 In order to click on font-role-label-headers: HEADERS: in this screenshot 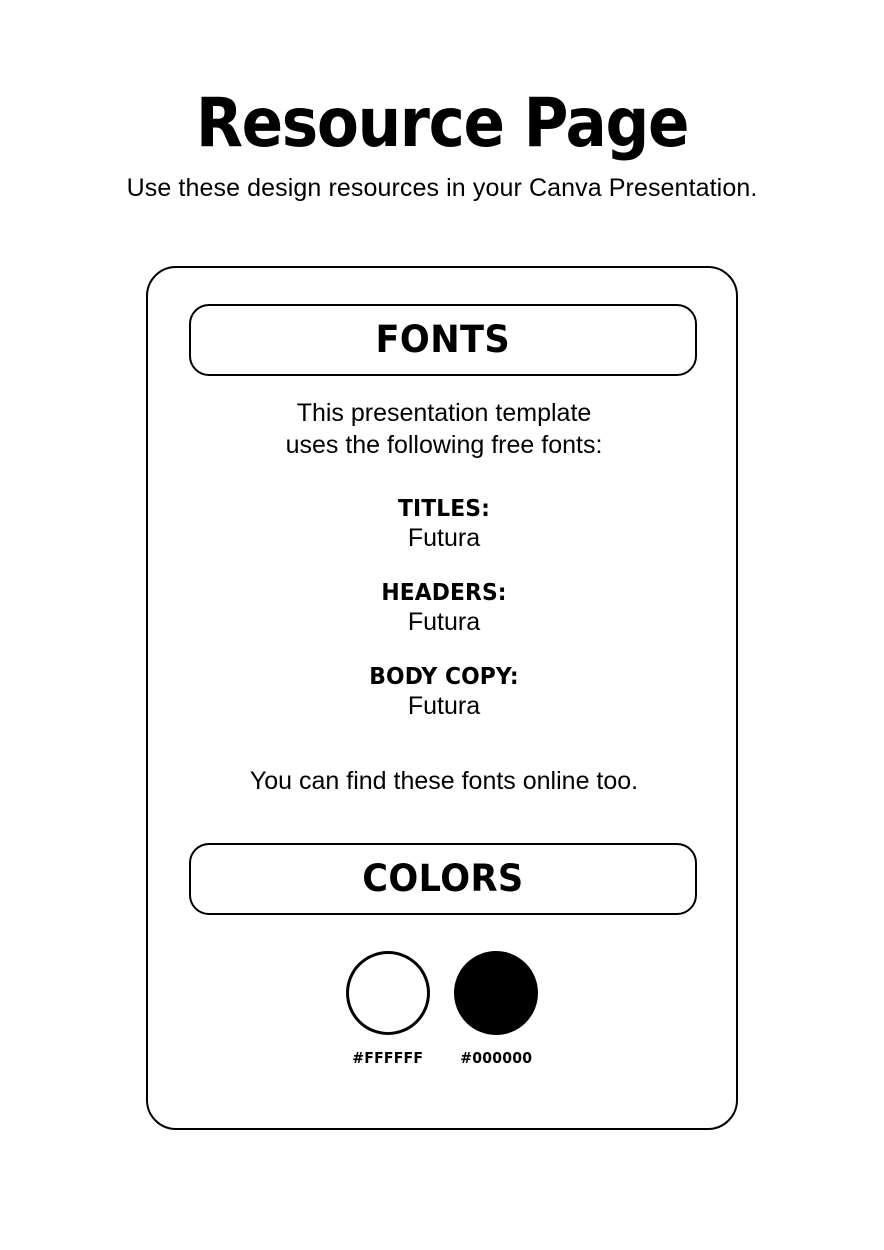, I will do `click(444, 593)`.